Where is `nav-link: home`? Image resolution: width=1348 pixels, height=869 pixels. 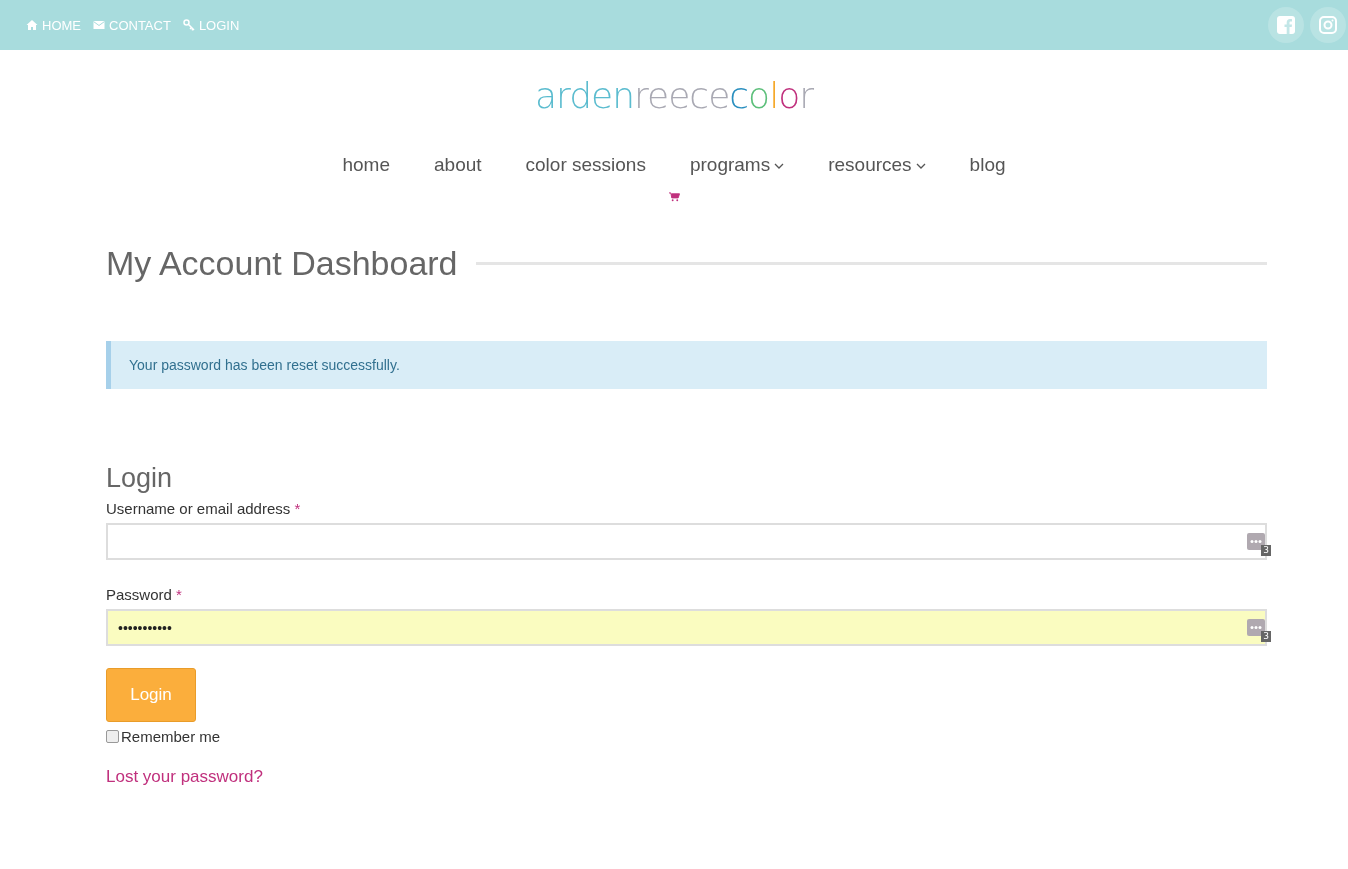
nav-link: home is located at coordinates (366, 165).